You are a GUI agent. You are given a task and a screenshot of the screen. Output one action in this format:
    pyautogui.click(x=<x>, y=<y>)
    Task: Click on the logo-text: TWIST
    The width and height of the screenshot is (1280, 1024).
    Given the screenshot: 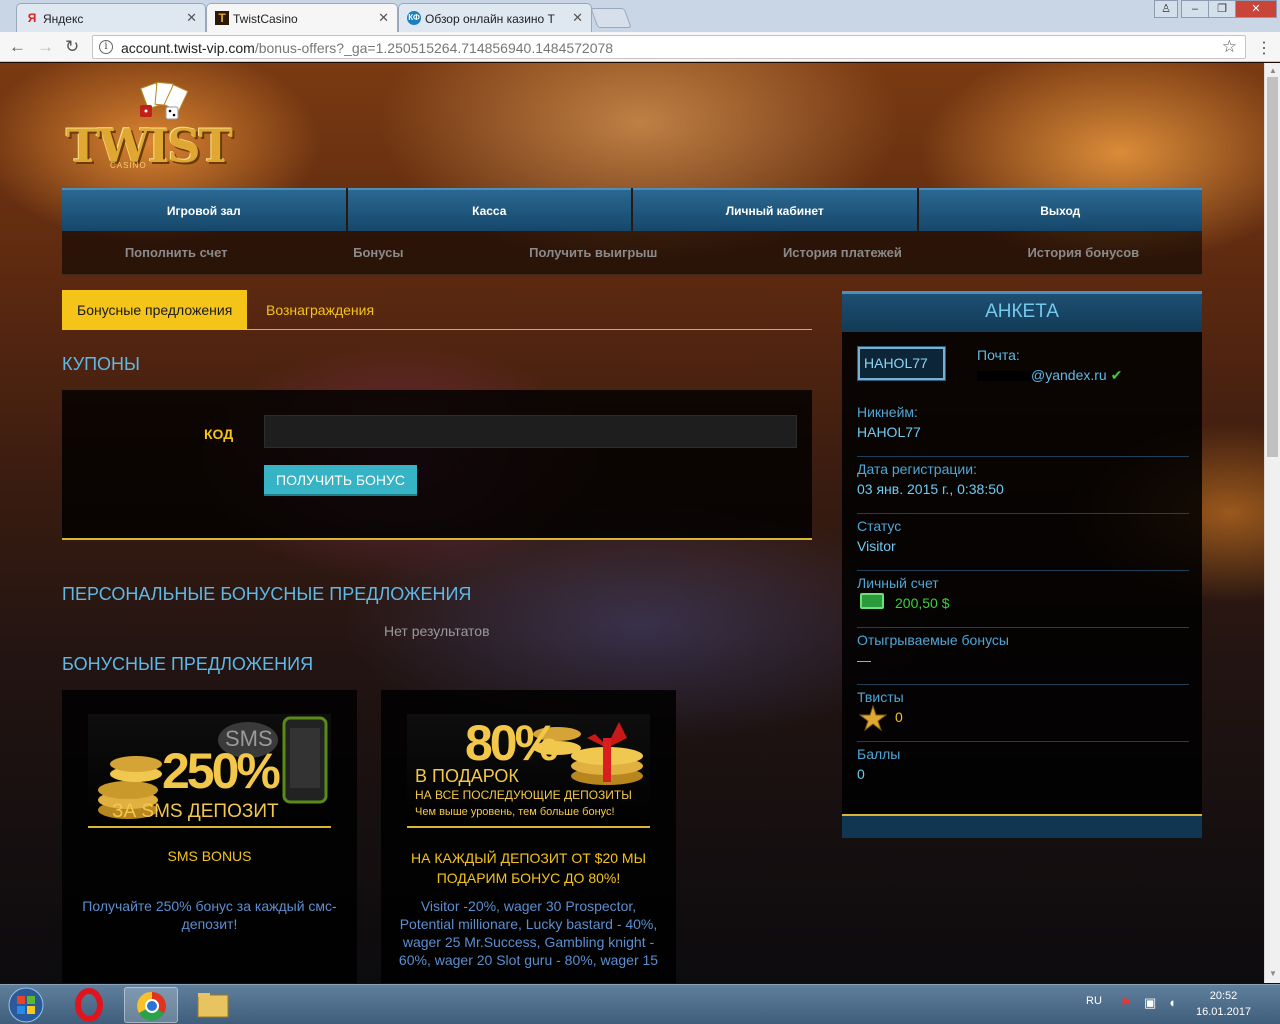 What is the action you would take?
    pyautogui.click(x=149, y=146)
    